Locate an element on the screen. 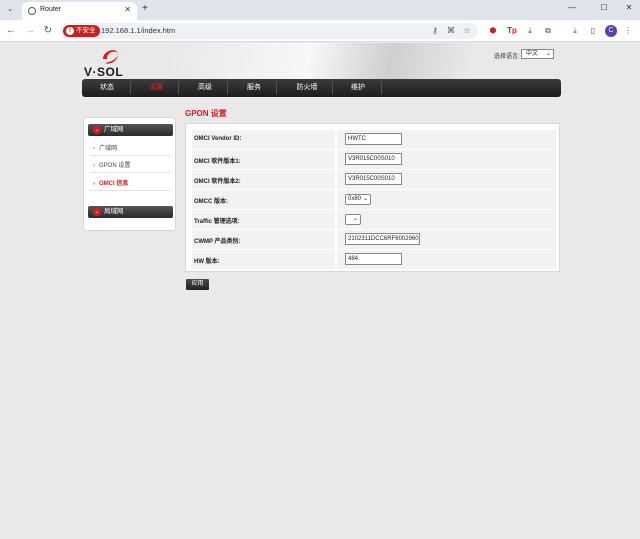 The width and height of the screenshot is (640, 539). menu-dots-icon: ⋮ is located at coordinates (628, 31).